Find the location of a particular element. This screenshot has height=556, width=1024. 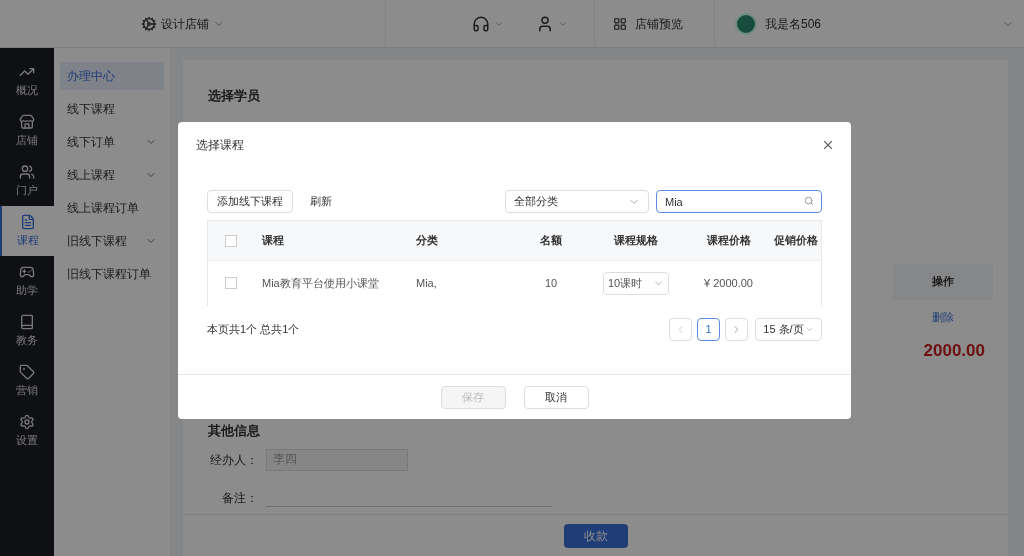

user-icon is located at coordinates (545, 23).